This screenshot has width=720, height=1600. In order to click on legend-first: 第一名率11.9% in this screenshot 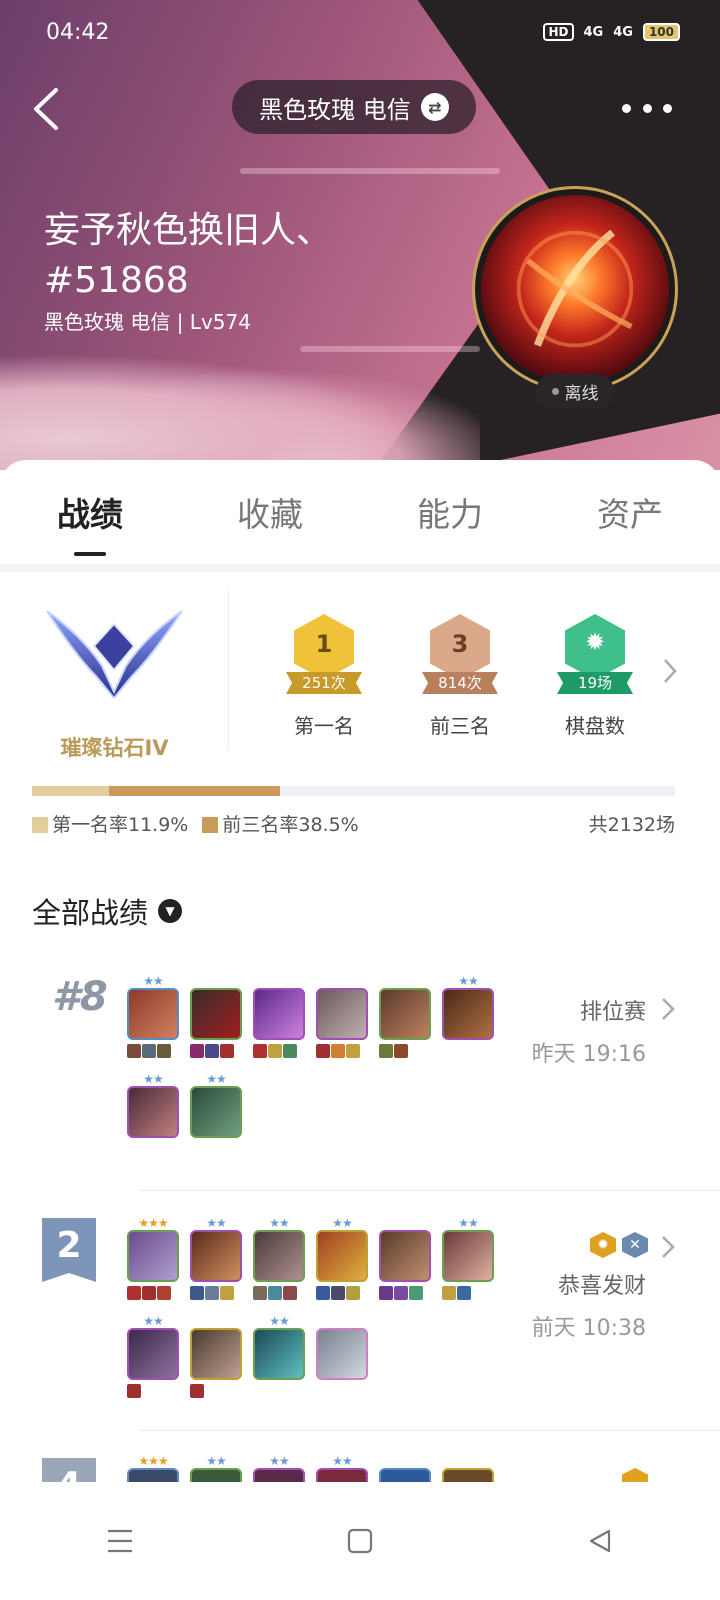, I will do `click(110, 823)`.